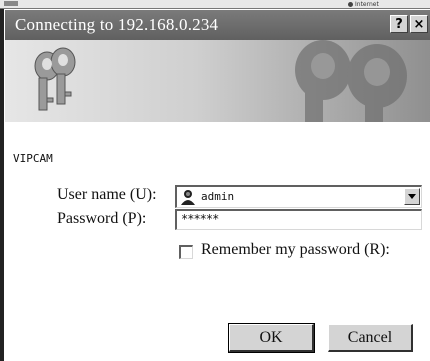  What do you see at coordinates (298, 196) in the screenshot?
I see `username-combobox: admin` at bounding box center [298, 196].